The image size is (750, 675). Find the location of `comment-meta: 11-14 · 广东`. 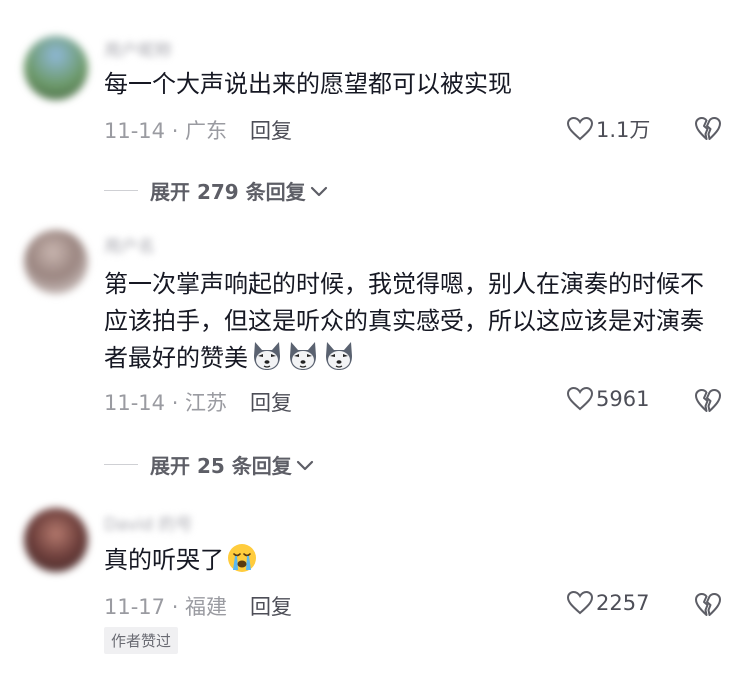

comment-meta: 11-14 · 广东 is located at coordinates (166, 131).